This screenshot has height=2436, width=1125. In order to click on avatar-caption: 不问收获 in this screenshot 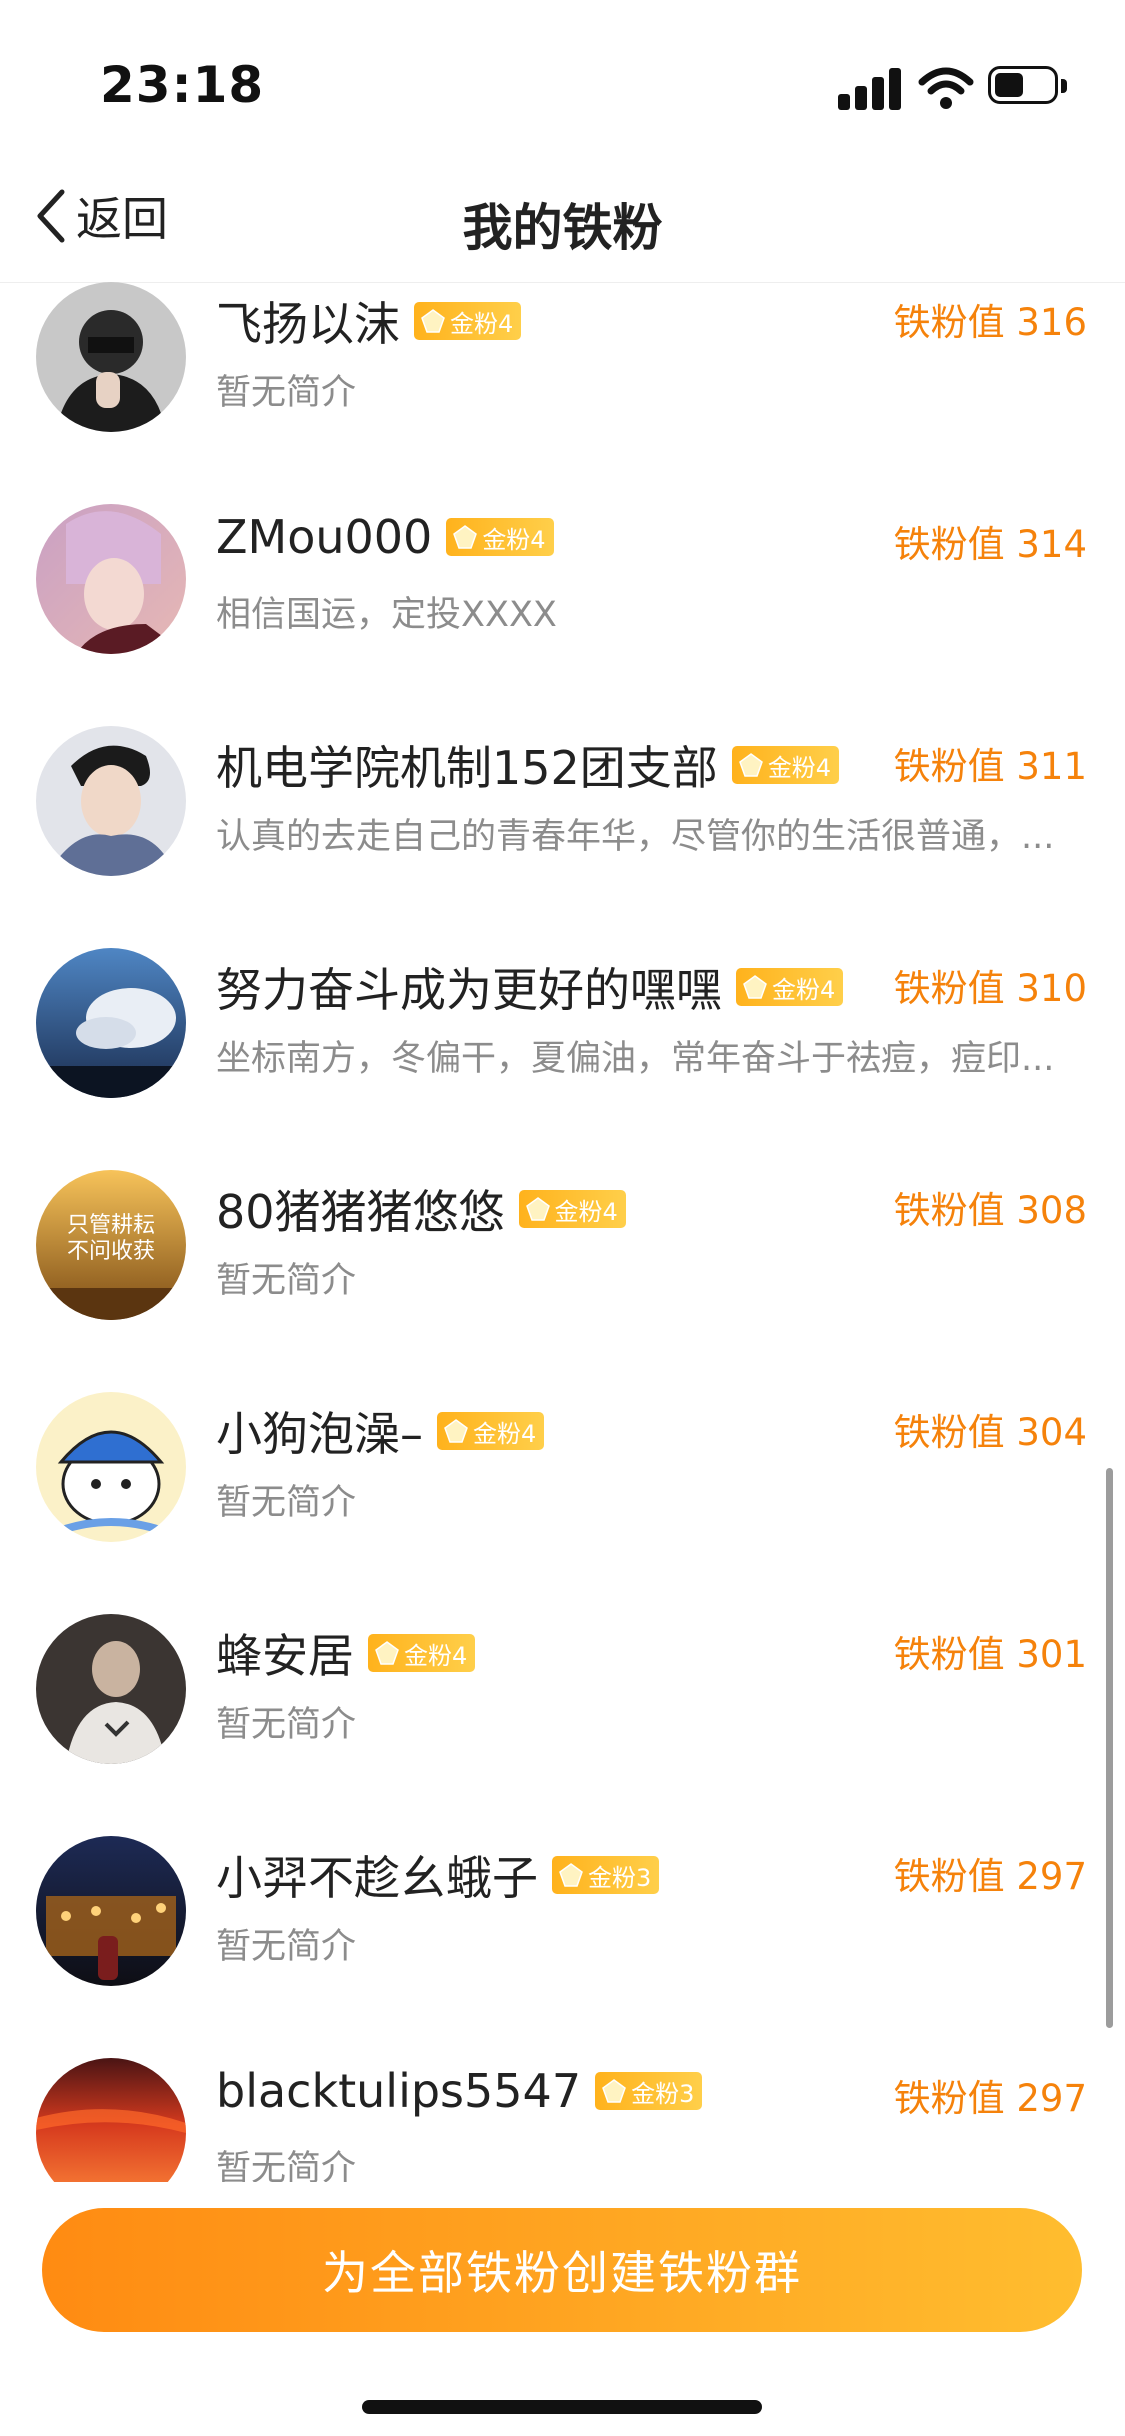, I will do `click(111, 1251)`.